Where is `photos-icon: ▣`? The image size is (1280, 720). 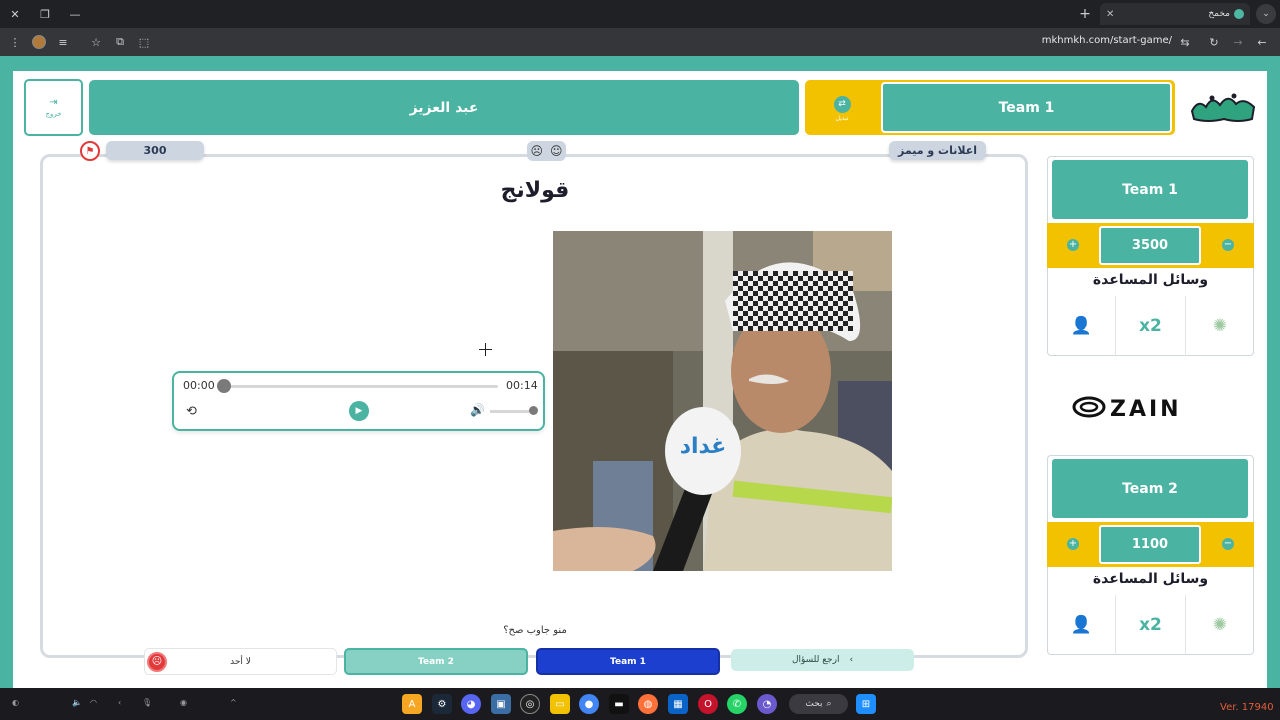 photos-icon: ▣ is located at coordinates (501, 704).